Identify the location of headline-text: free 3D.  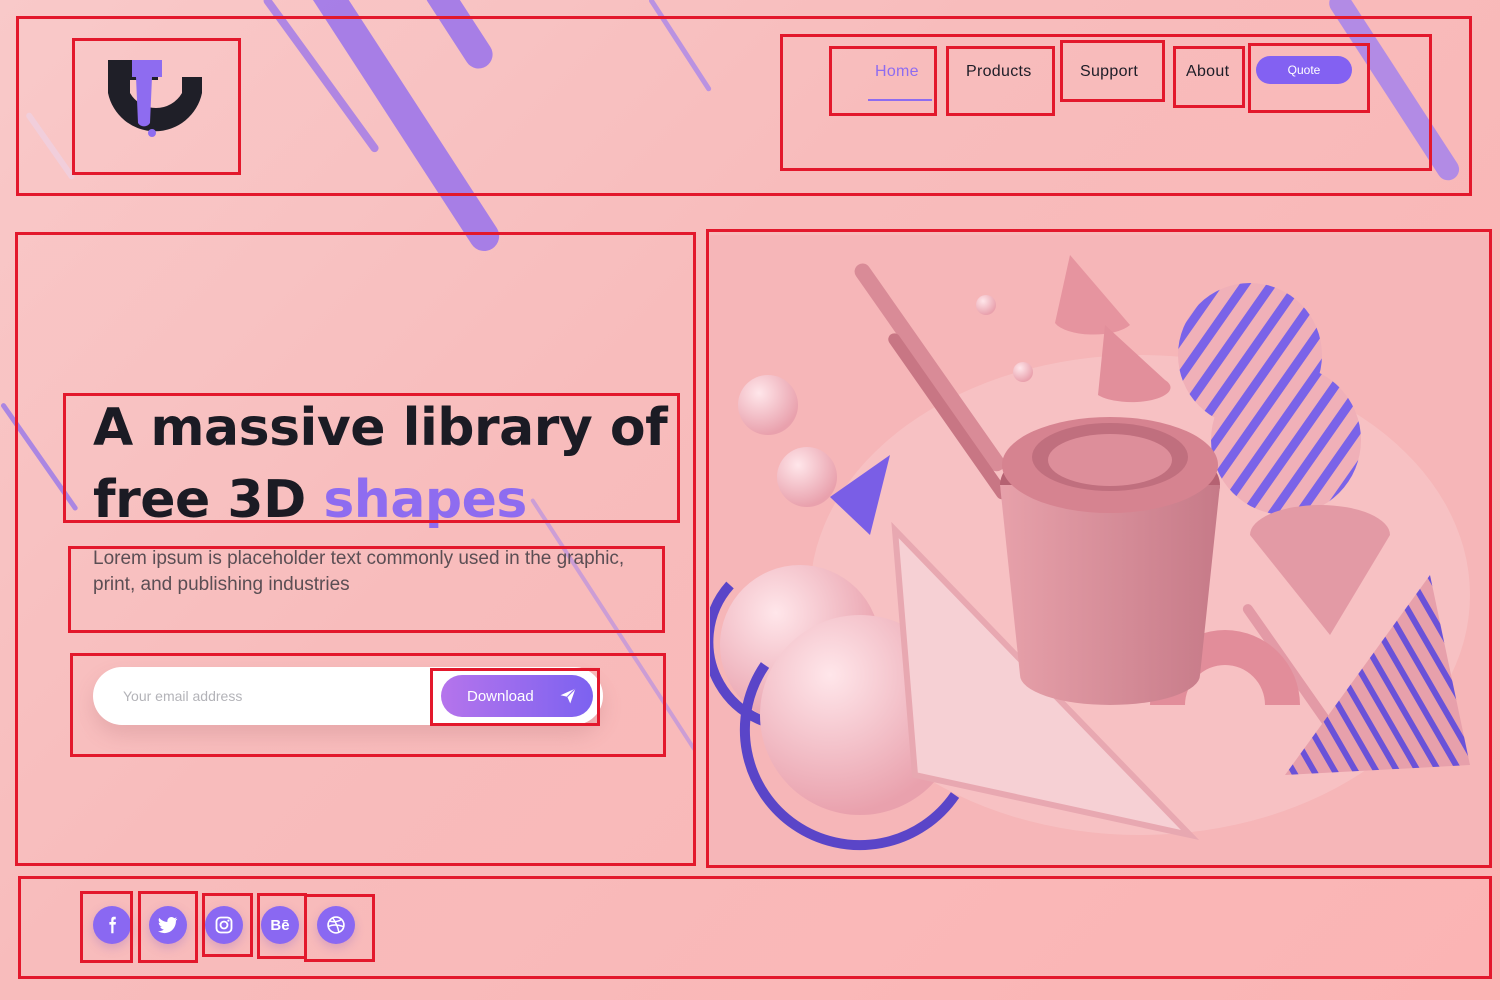
(208, 500).